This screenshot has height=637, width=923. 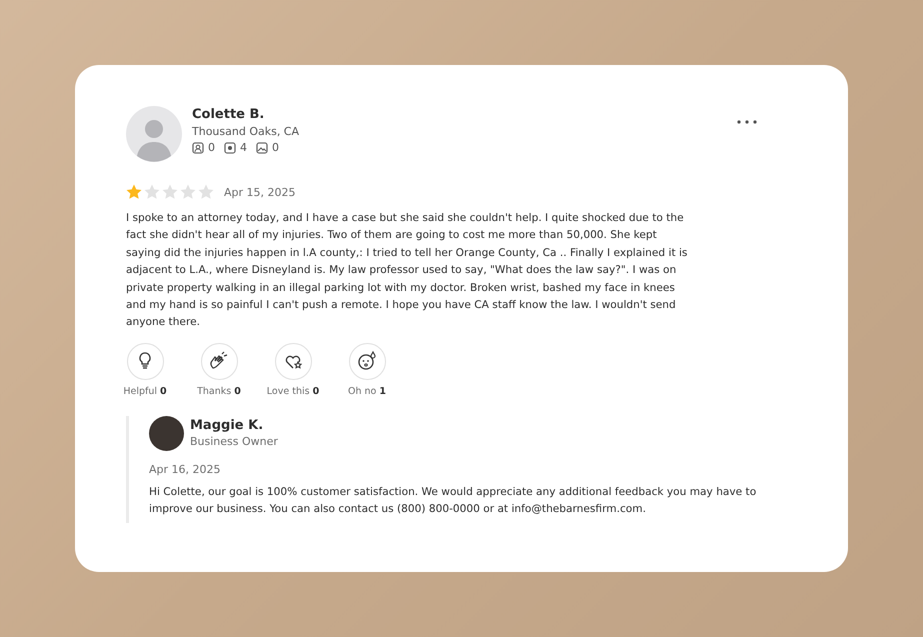 What do you see at coordinates (367, 391) in the screenshot?
I see `reaction-label: Oh no 1` at bounding box center [367, 391].